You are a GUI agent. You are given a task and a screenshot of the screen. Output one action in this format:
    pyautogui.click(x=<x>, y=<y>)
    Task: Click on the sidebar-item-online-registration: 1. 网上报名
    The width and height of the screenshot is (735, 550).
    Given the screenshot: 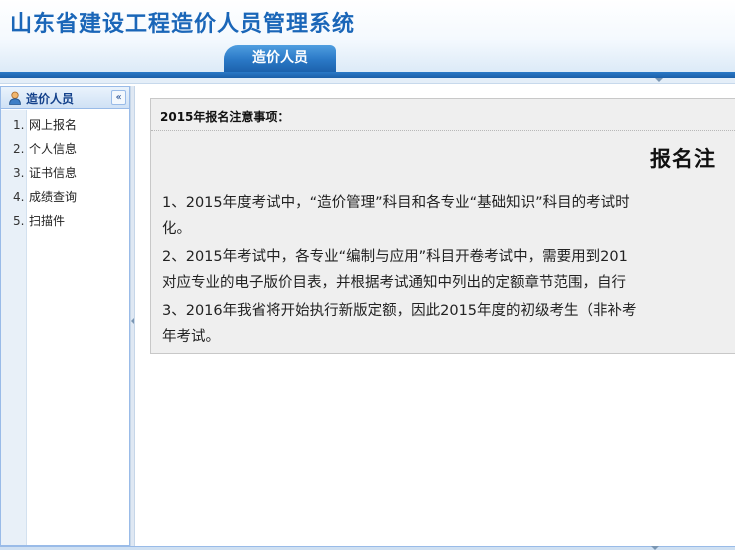 What is the action you would take?
    pyautogui.click(x=65, y=128)
    